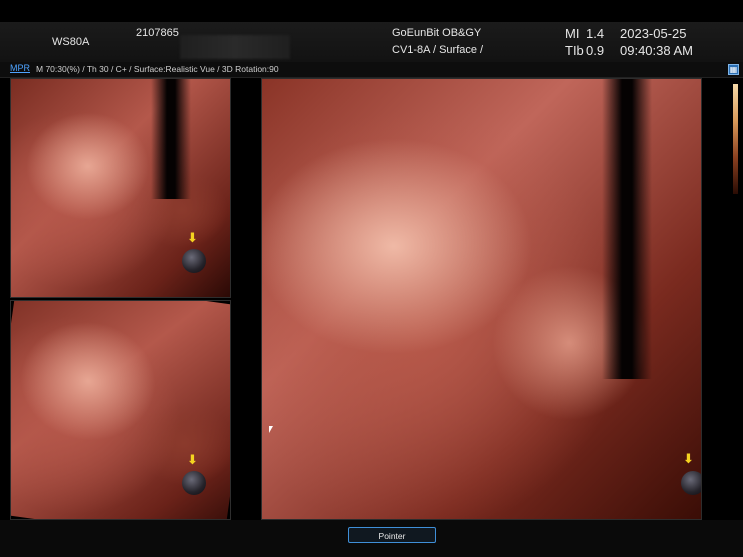  What do you see at coordinates (595, 33) in the screenshot?
I see `mi-value: 1.4` at bounding box center [595, 33].